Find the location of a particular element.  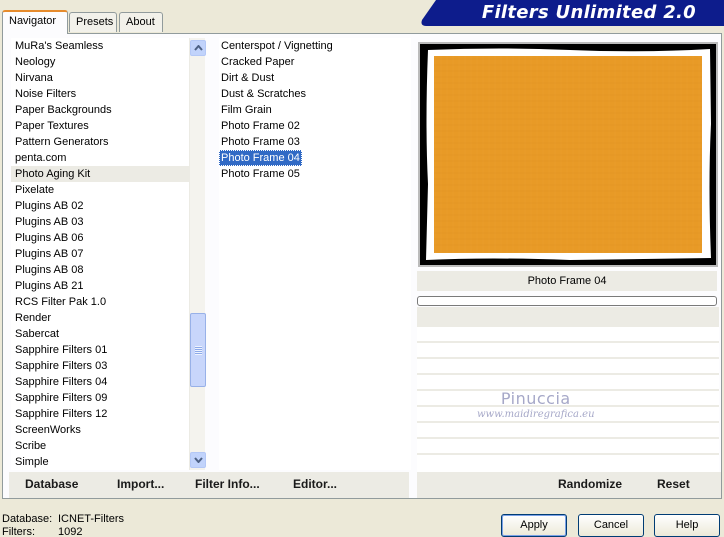

reset-button: Reset is located at coordinates (673, 484).